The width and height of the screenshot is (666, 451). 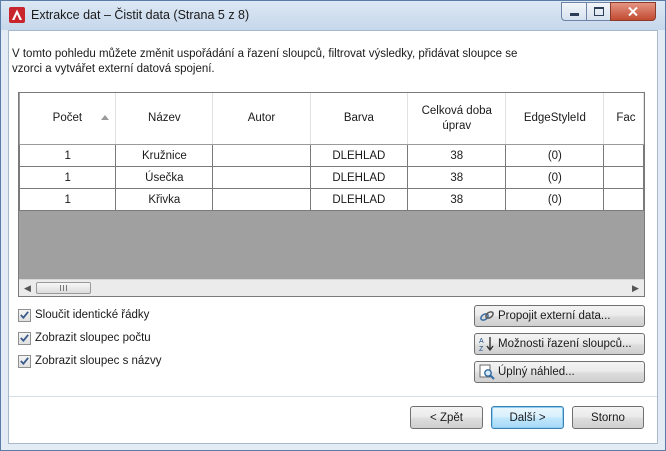 What do you see at coordinates (93, 338) in the screenshot?
I see `show-count-column-label: Zobrazit sloupec počtu` at bounding box center [93, 338].